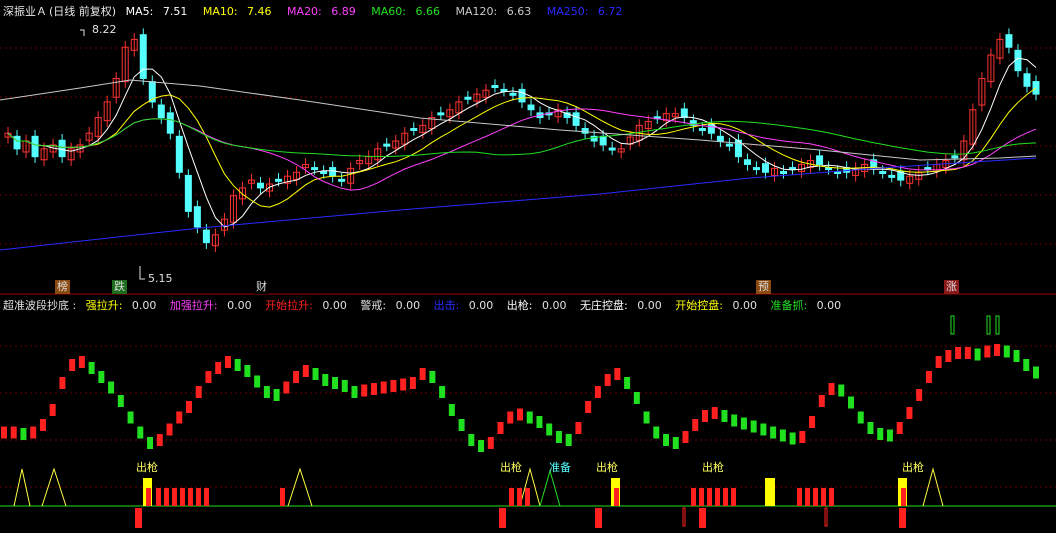 Image resolution: width=1056 pixels, height=533 pixels. I want to click on low-price-label: 5.15, so click(160, 278).